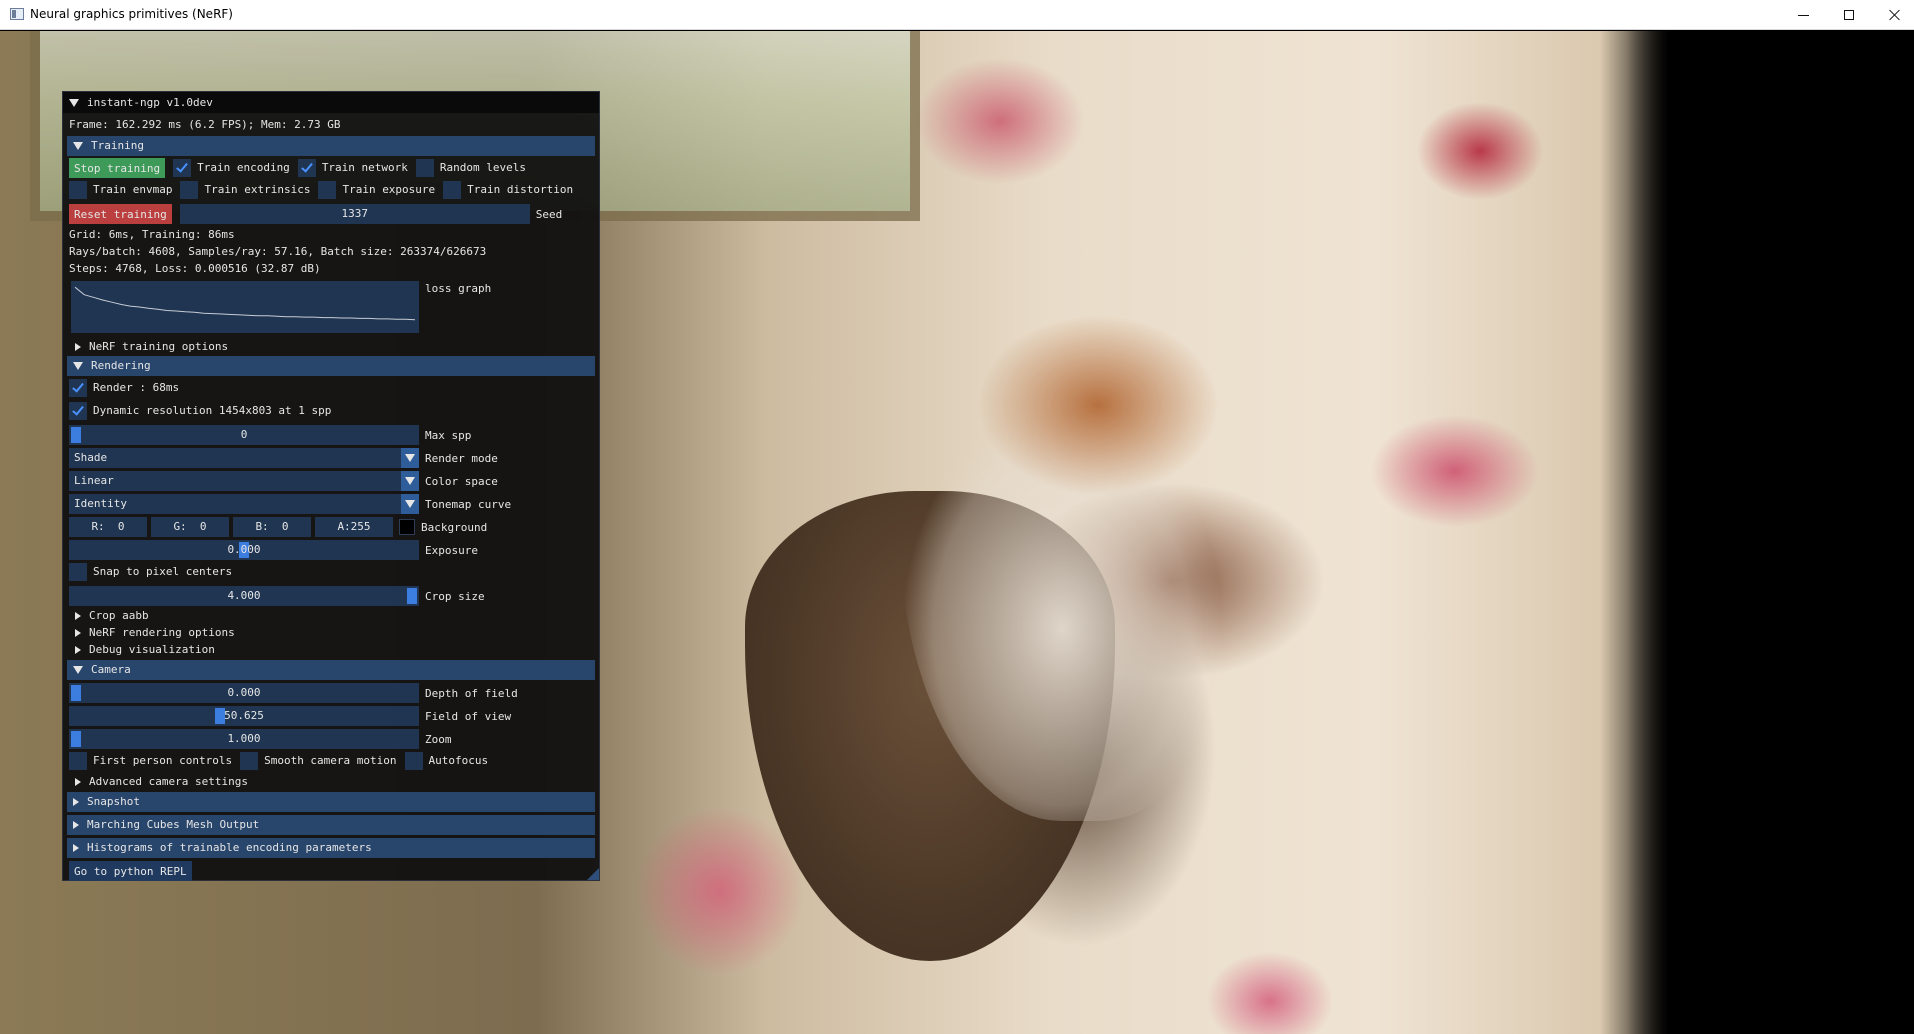 Image resolution: width=1914 pixels, height=1034 pixels. I want to click on advanced-camera-settings-label: Advanced camera settings, so click(168, 781).